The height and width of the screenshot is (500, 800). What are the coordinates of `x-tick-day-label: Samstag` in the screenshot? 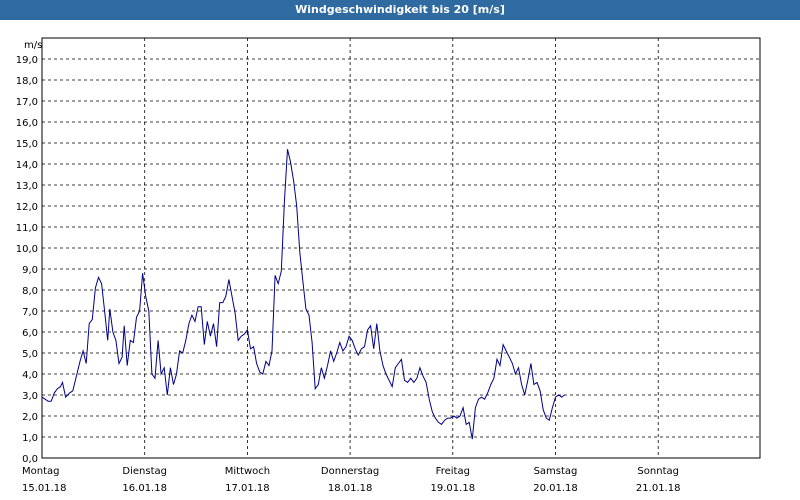 It's located at (556, 471).